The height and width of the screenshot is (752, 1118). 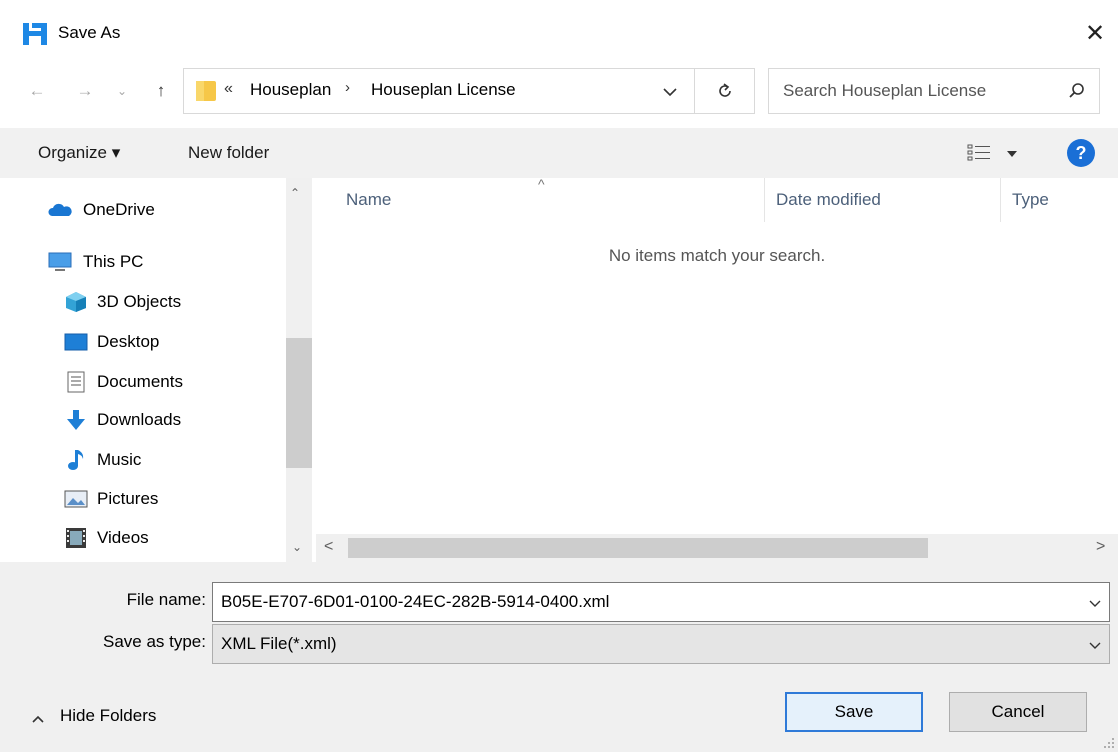 I want to click on search-box: Search Houseplan License, so click(x=934, y=91).